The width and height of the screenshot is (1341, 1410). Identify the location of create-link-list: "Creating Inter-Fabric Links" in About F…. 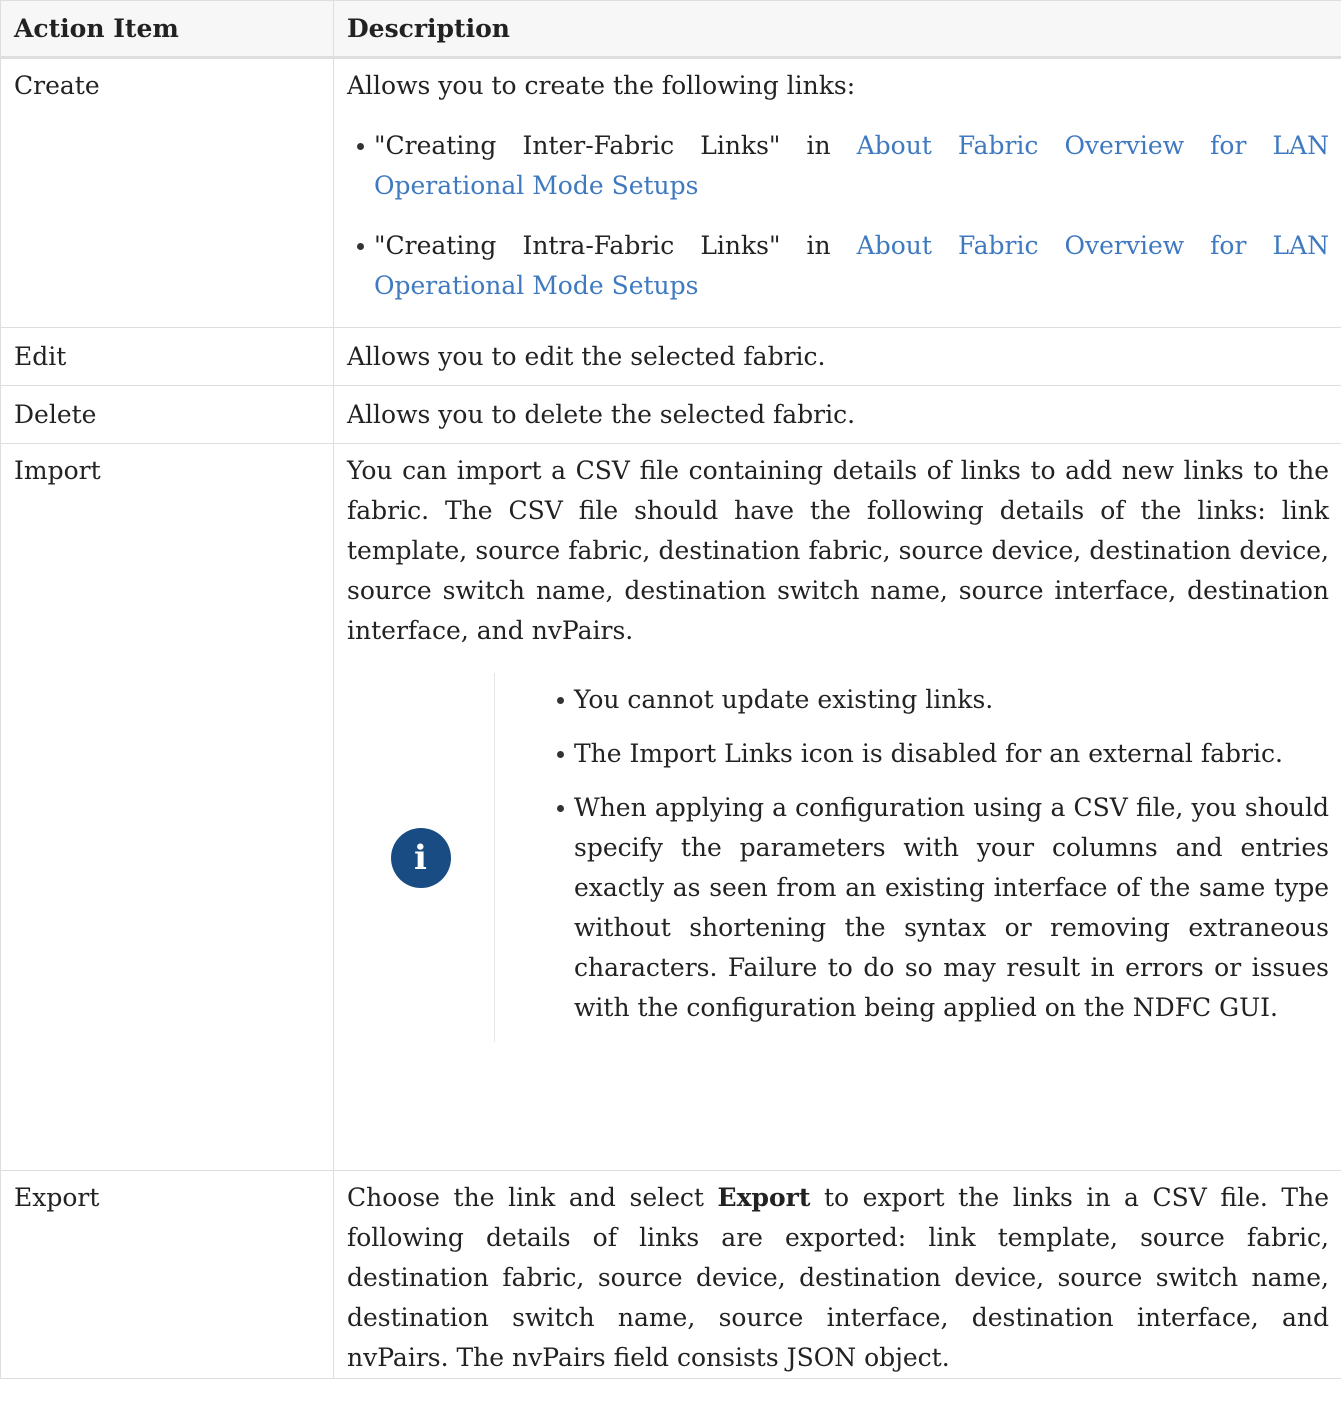
(838, 216).